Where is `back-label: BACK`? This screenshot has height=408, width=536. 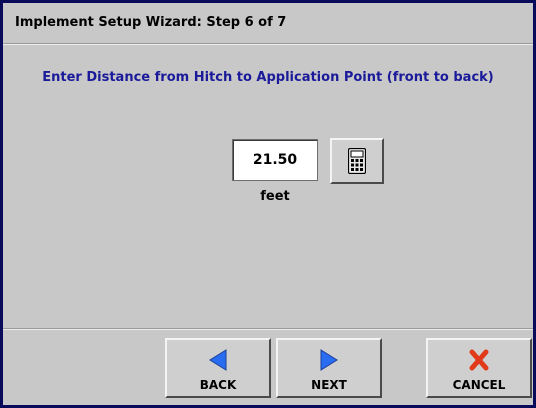 back-label: BACK is located at coordinates (218, 385).